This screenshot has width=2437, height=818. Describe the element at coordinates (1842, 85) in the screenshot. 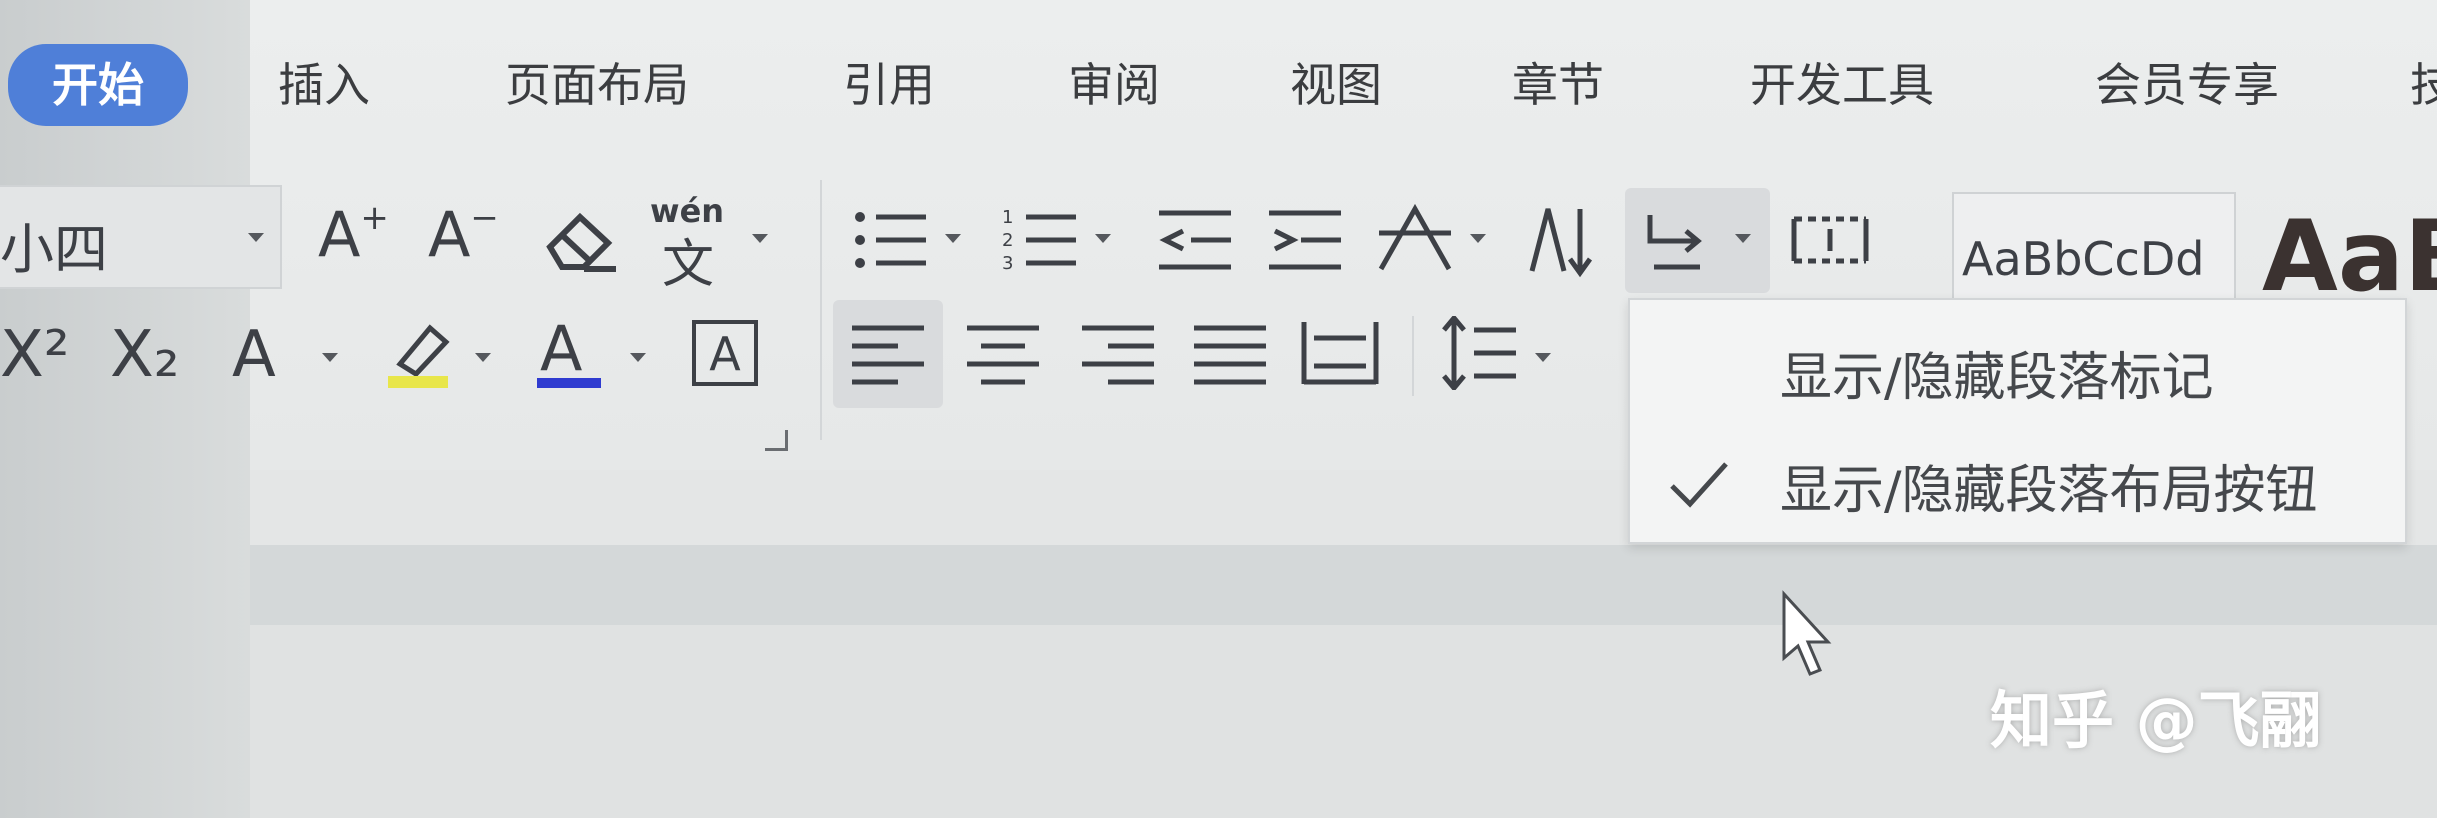

I see `tab-developer: 开发工具` at that location.